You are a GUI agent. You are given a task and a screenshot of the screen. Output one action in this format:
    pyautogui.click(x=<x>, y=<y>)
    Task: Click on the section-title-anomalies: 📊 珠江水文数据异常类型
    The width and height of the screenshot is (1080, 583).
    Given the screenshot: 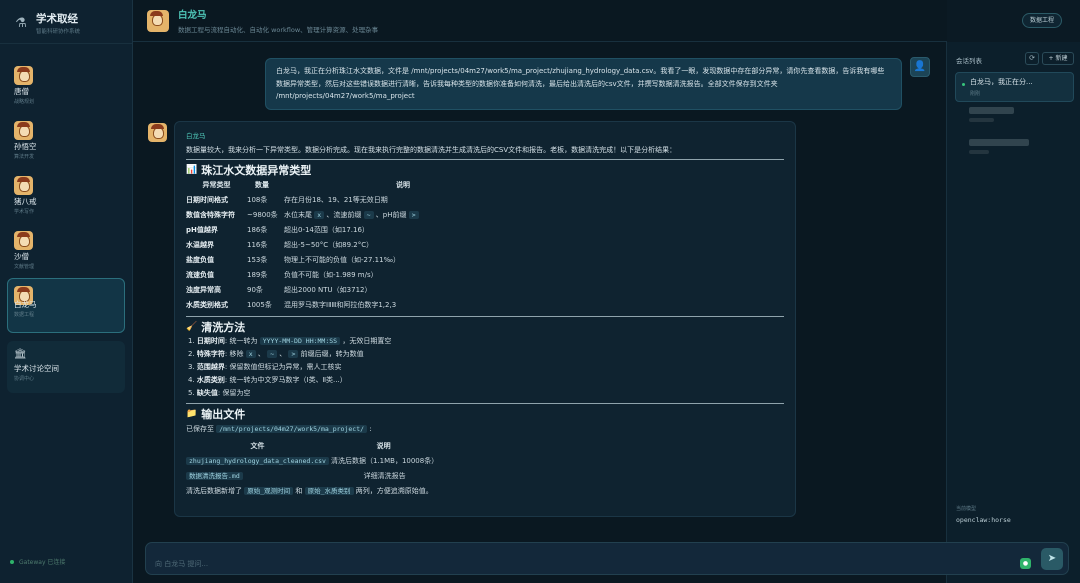 What is the action you would take?
    pyautogui.click(x=485, y=170)
    